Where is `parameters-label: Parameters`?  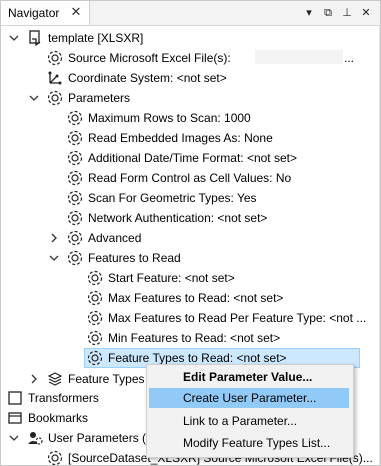 parameters-label: Parameters is located at coordinates (99, 98).